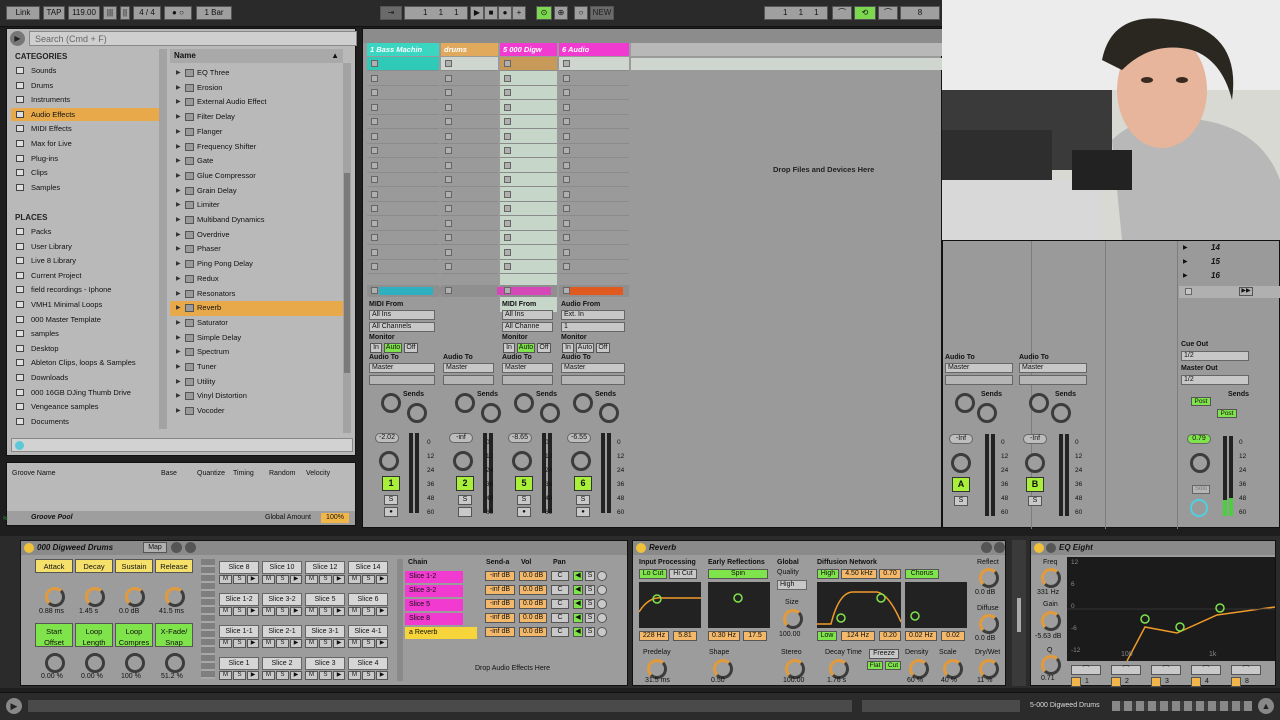 Image resolution: width=1280 pixels, height=720 pixels. I want to click on master-pan-knob, so click(1200, 463).